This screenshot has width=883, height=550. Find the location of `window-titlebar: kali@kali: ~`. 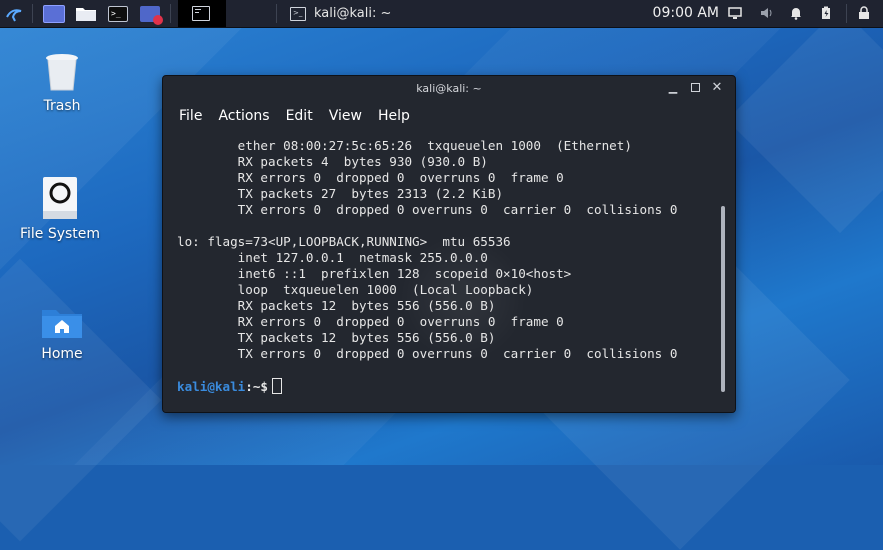

window-titlebar: kali@kali: ~ is located at coordinates (449, 89).